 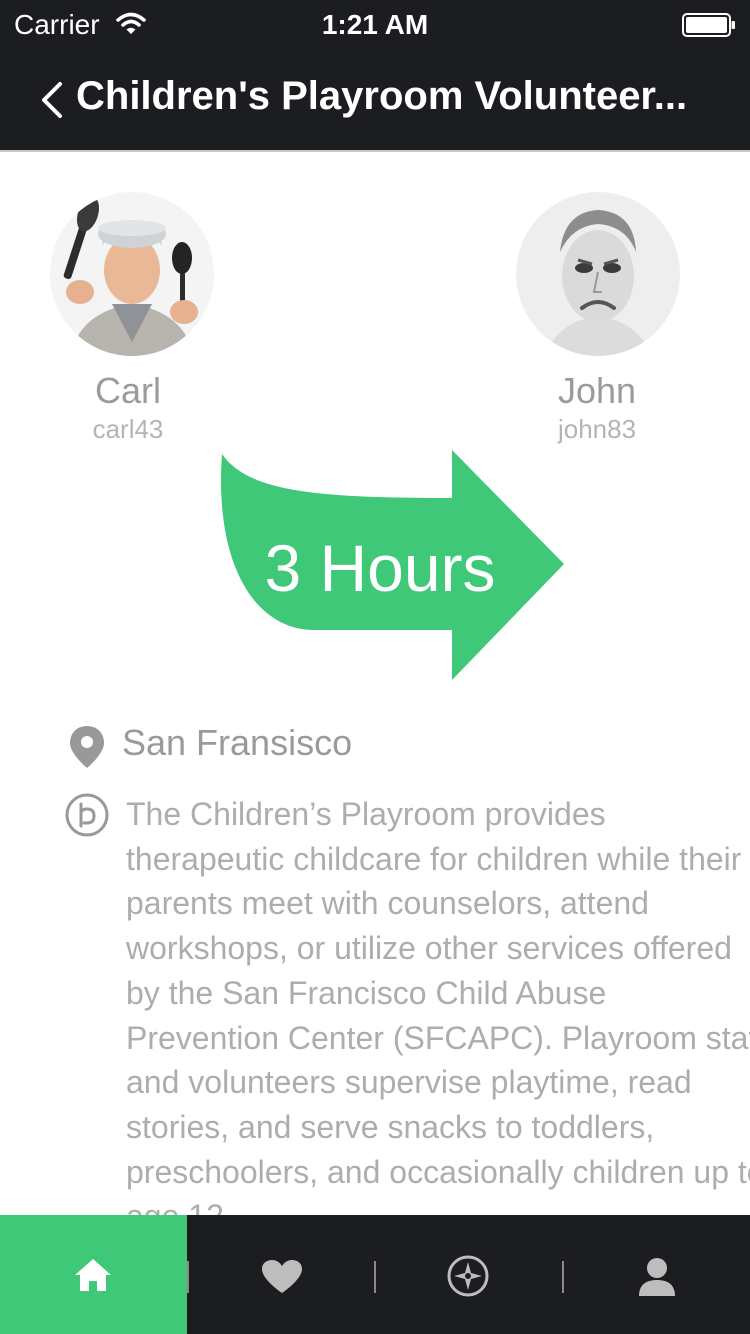 What do you see at coordinates (237, 742) in the screenshot?
I see `location-label: San Fransisco` at bounding box center [237, 742].